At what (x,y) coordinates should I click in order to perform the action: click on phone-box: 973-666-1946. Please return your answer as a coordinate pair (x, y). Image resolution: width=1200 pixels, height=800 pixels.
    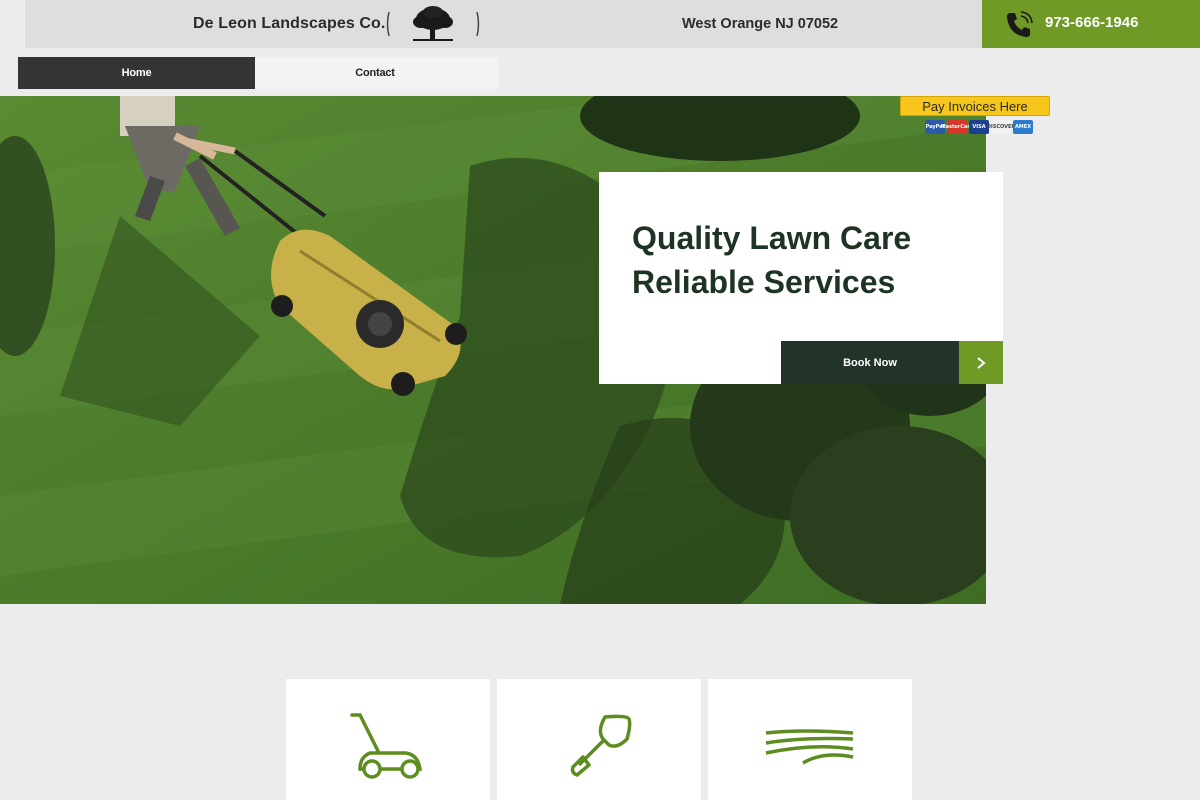
    Looking at the image, I should click on (1091, 24).